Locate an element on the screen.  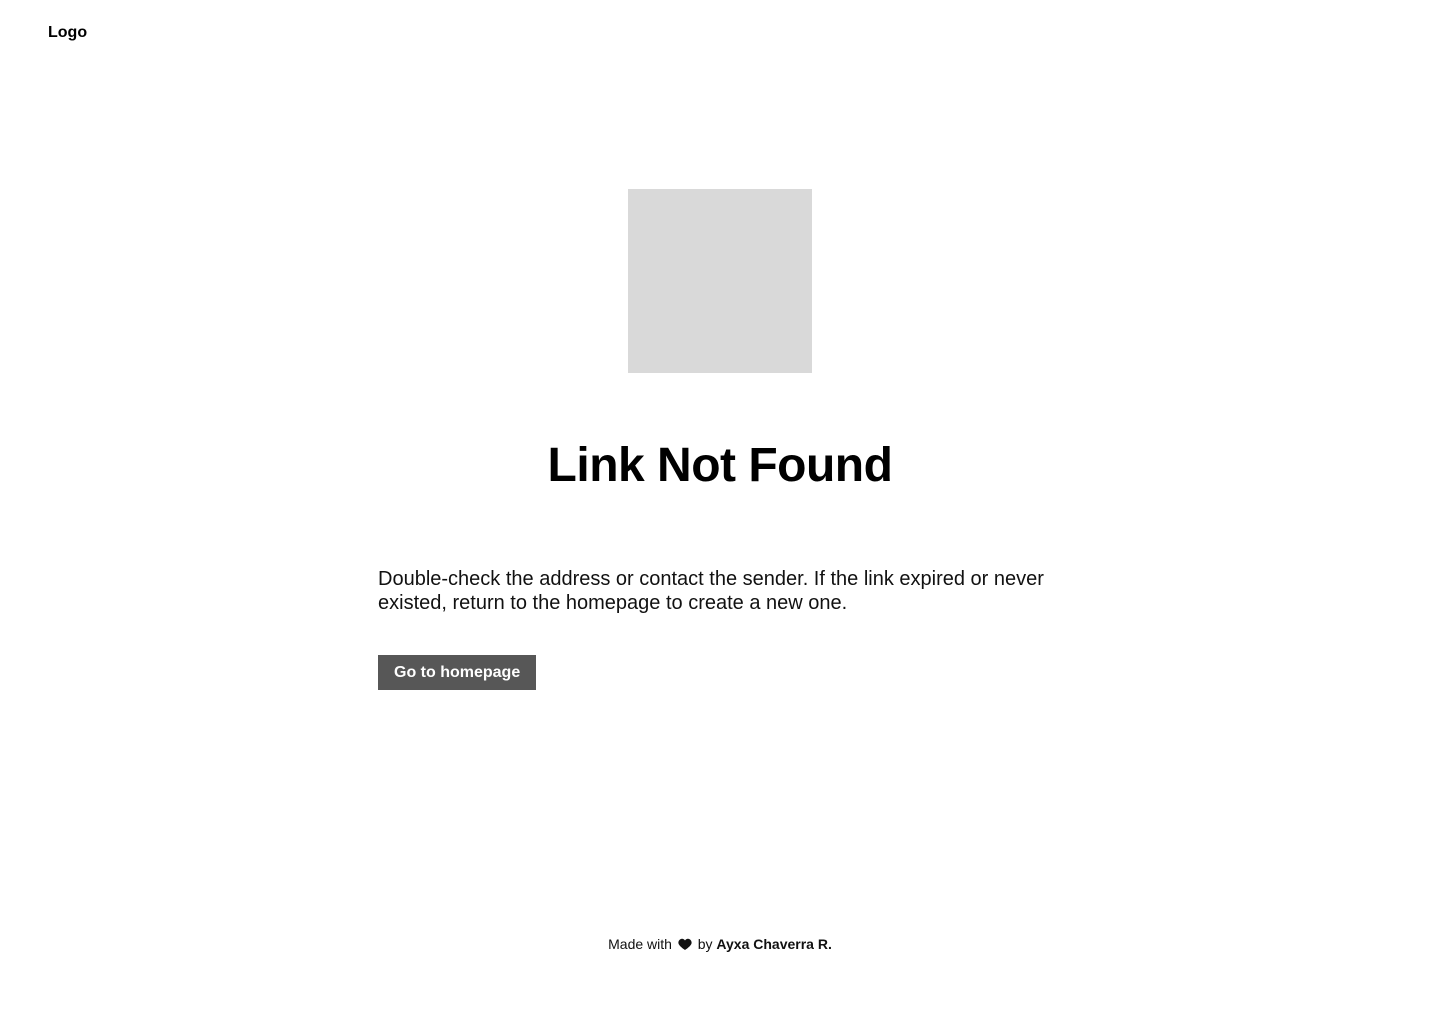
logo: Logo is located at coordinates (67, 33).